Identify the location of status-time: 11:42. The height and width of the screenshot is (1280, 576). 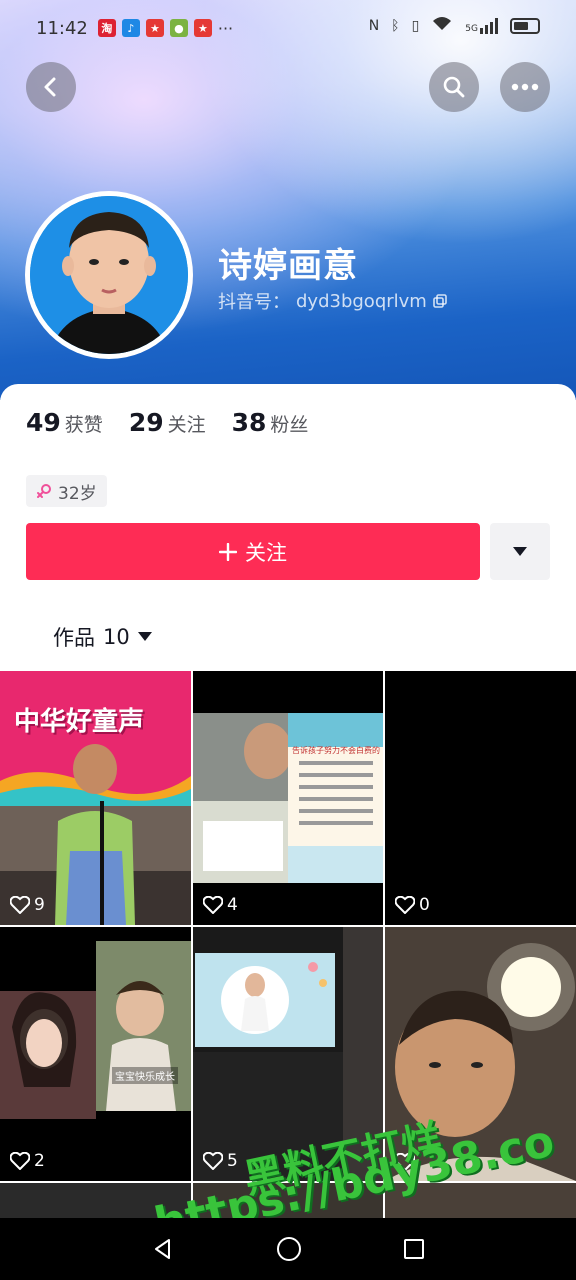
(62, 28).